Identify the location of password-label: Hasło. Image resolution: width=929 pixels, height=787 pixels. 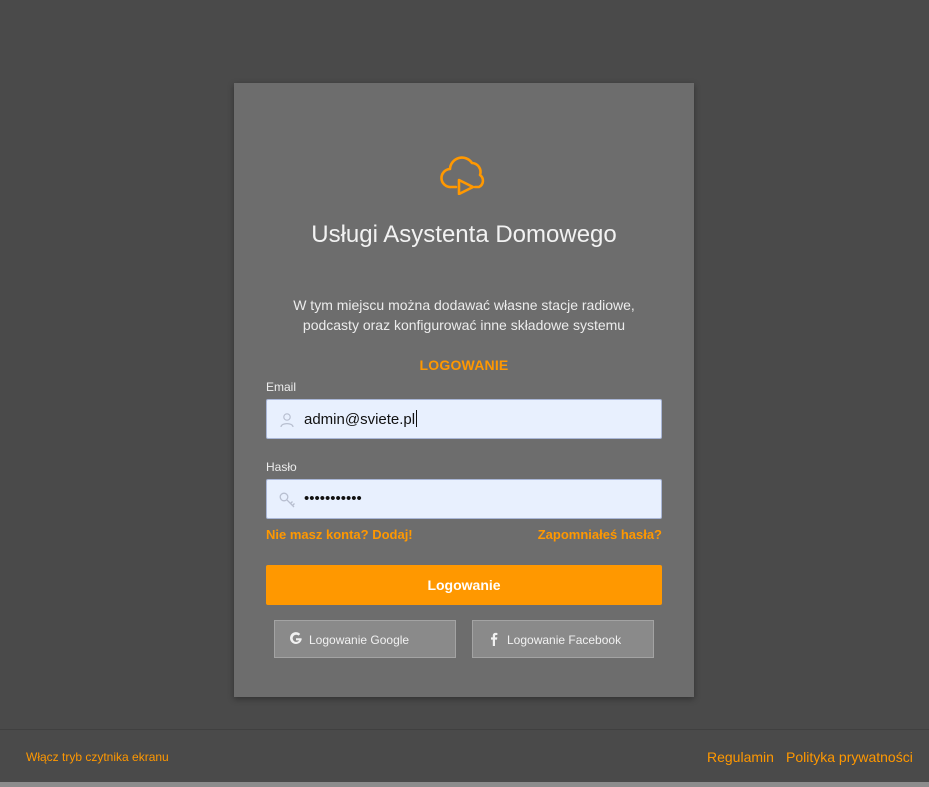
(281, 467).